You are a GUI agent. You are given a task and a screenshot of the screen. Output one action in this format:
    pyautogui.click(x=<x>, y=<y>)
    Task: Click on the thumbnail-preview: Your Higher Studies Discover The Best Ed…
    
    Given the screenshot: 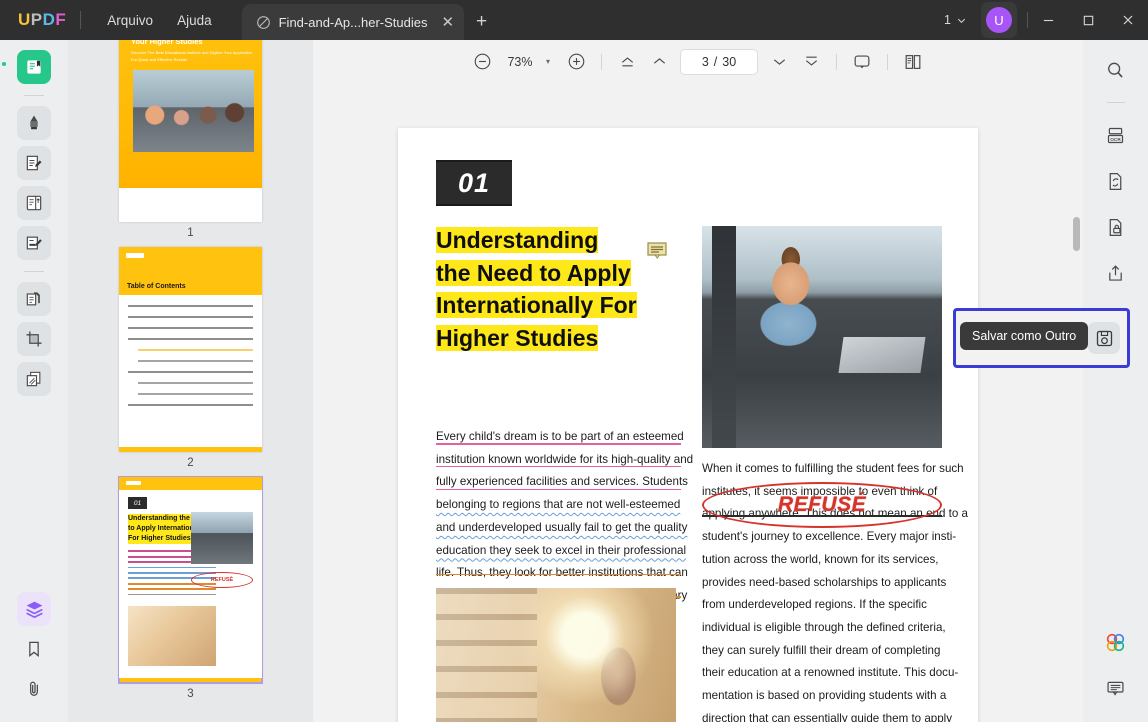 What is the action you would take?
    pyautogui.click(x=190, y=131)
    